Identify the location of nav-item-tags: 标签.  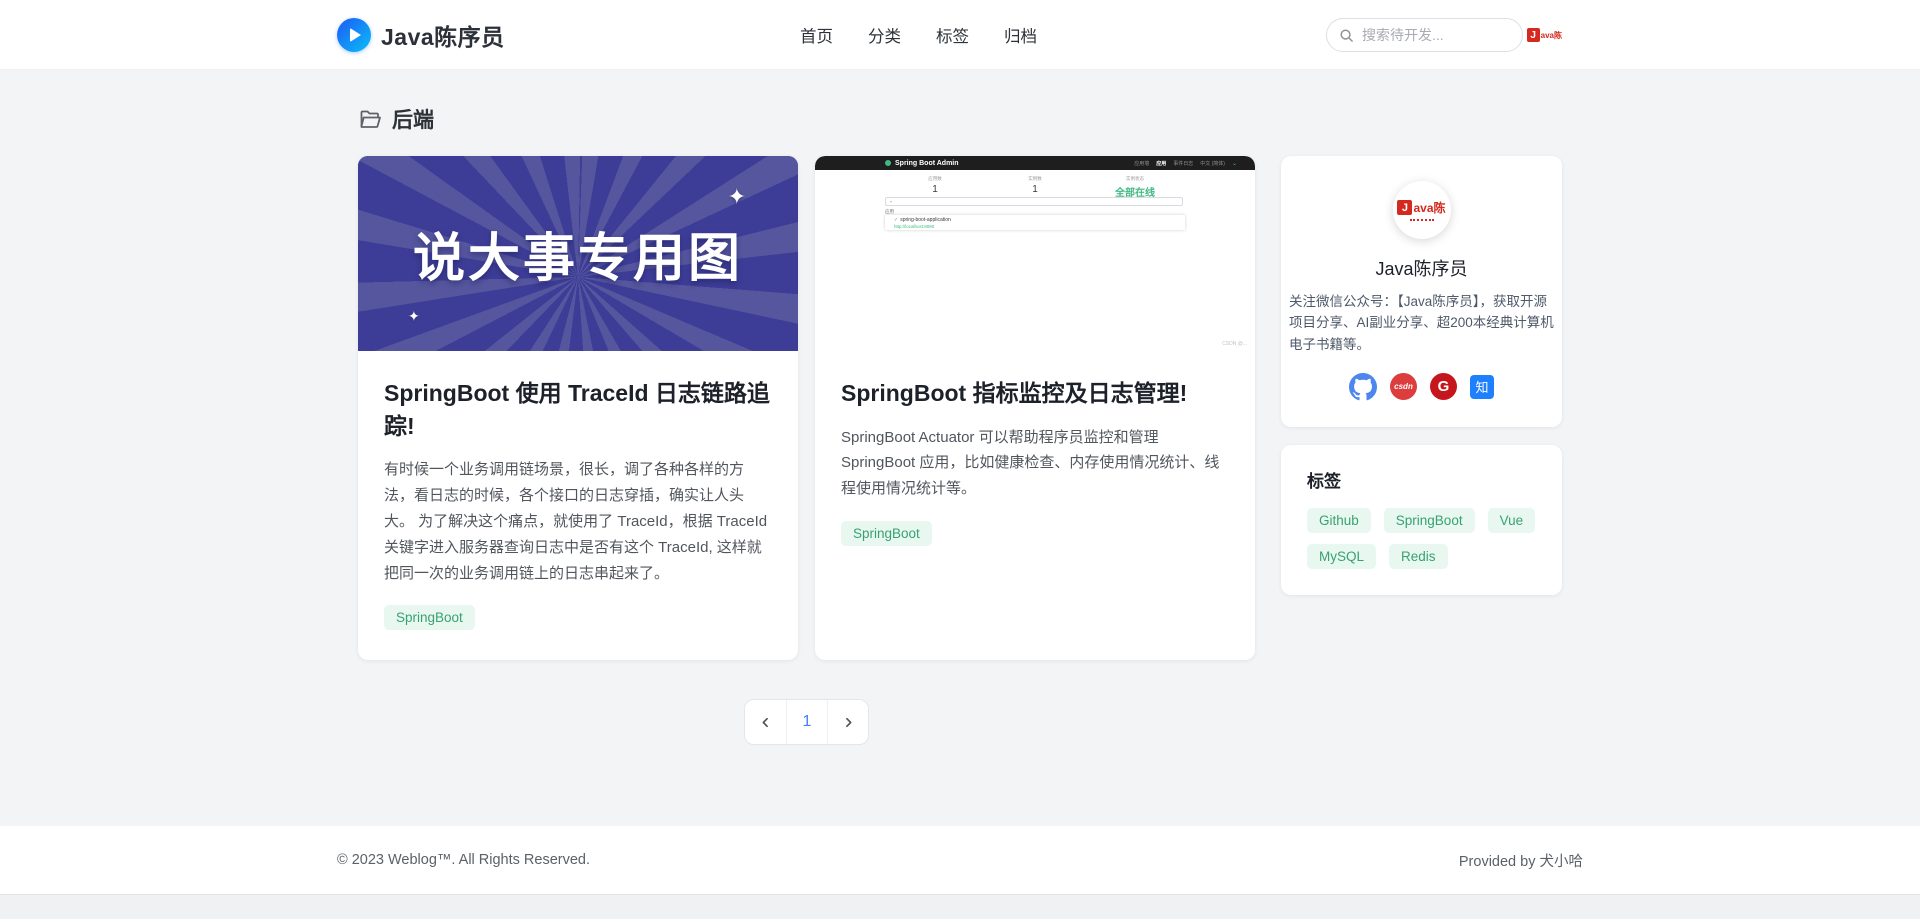
(952, 35).